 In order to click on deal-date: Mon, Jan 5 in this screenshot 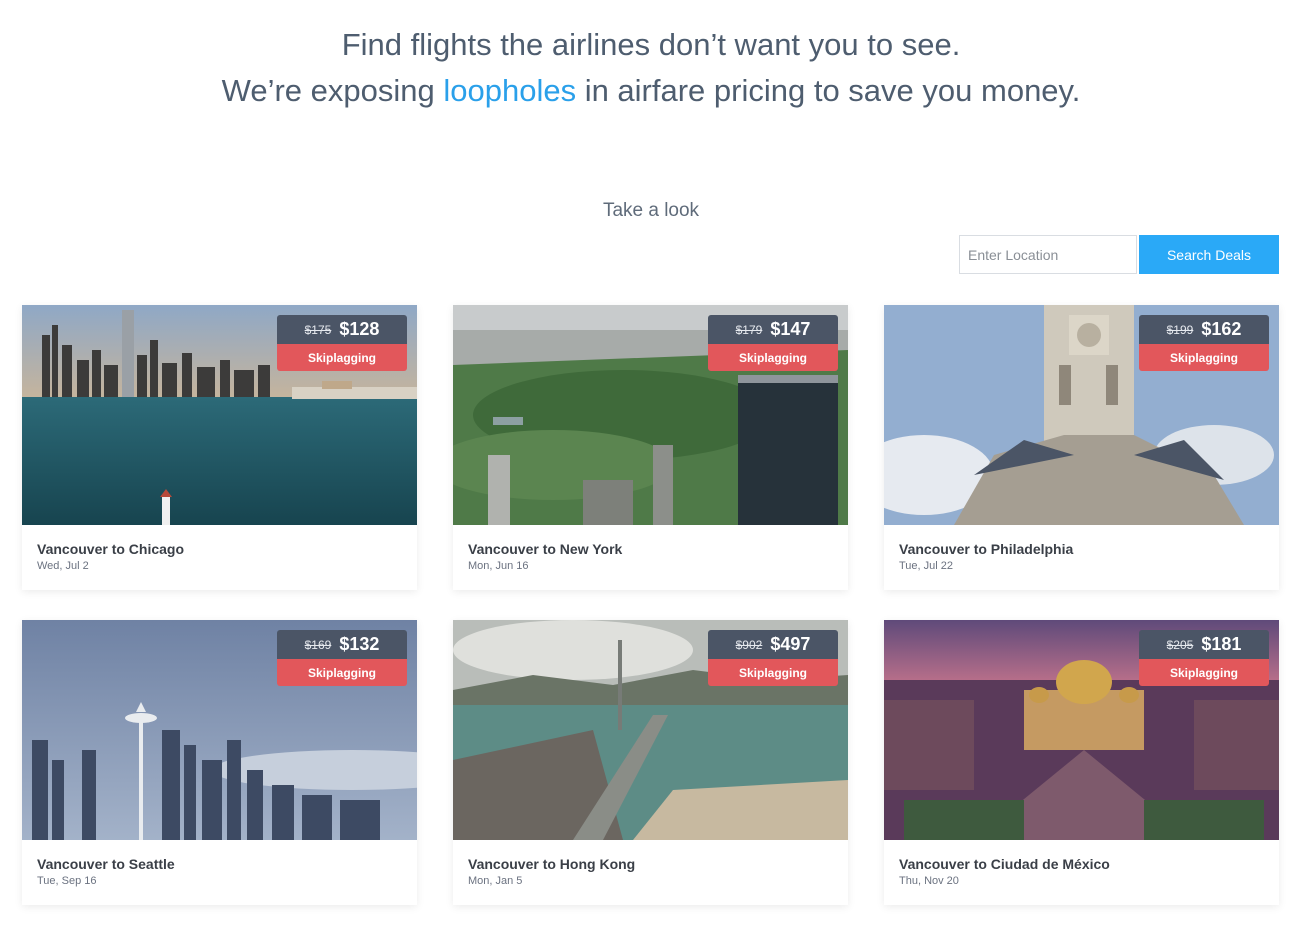, I will do `click(495, 881)`.